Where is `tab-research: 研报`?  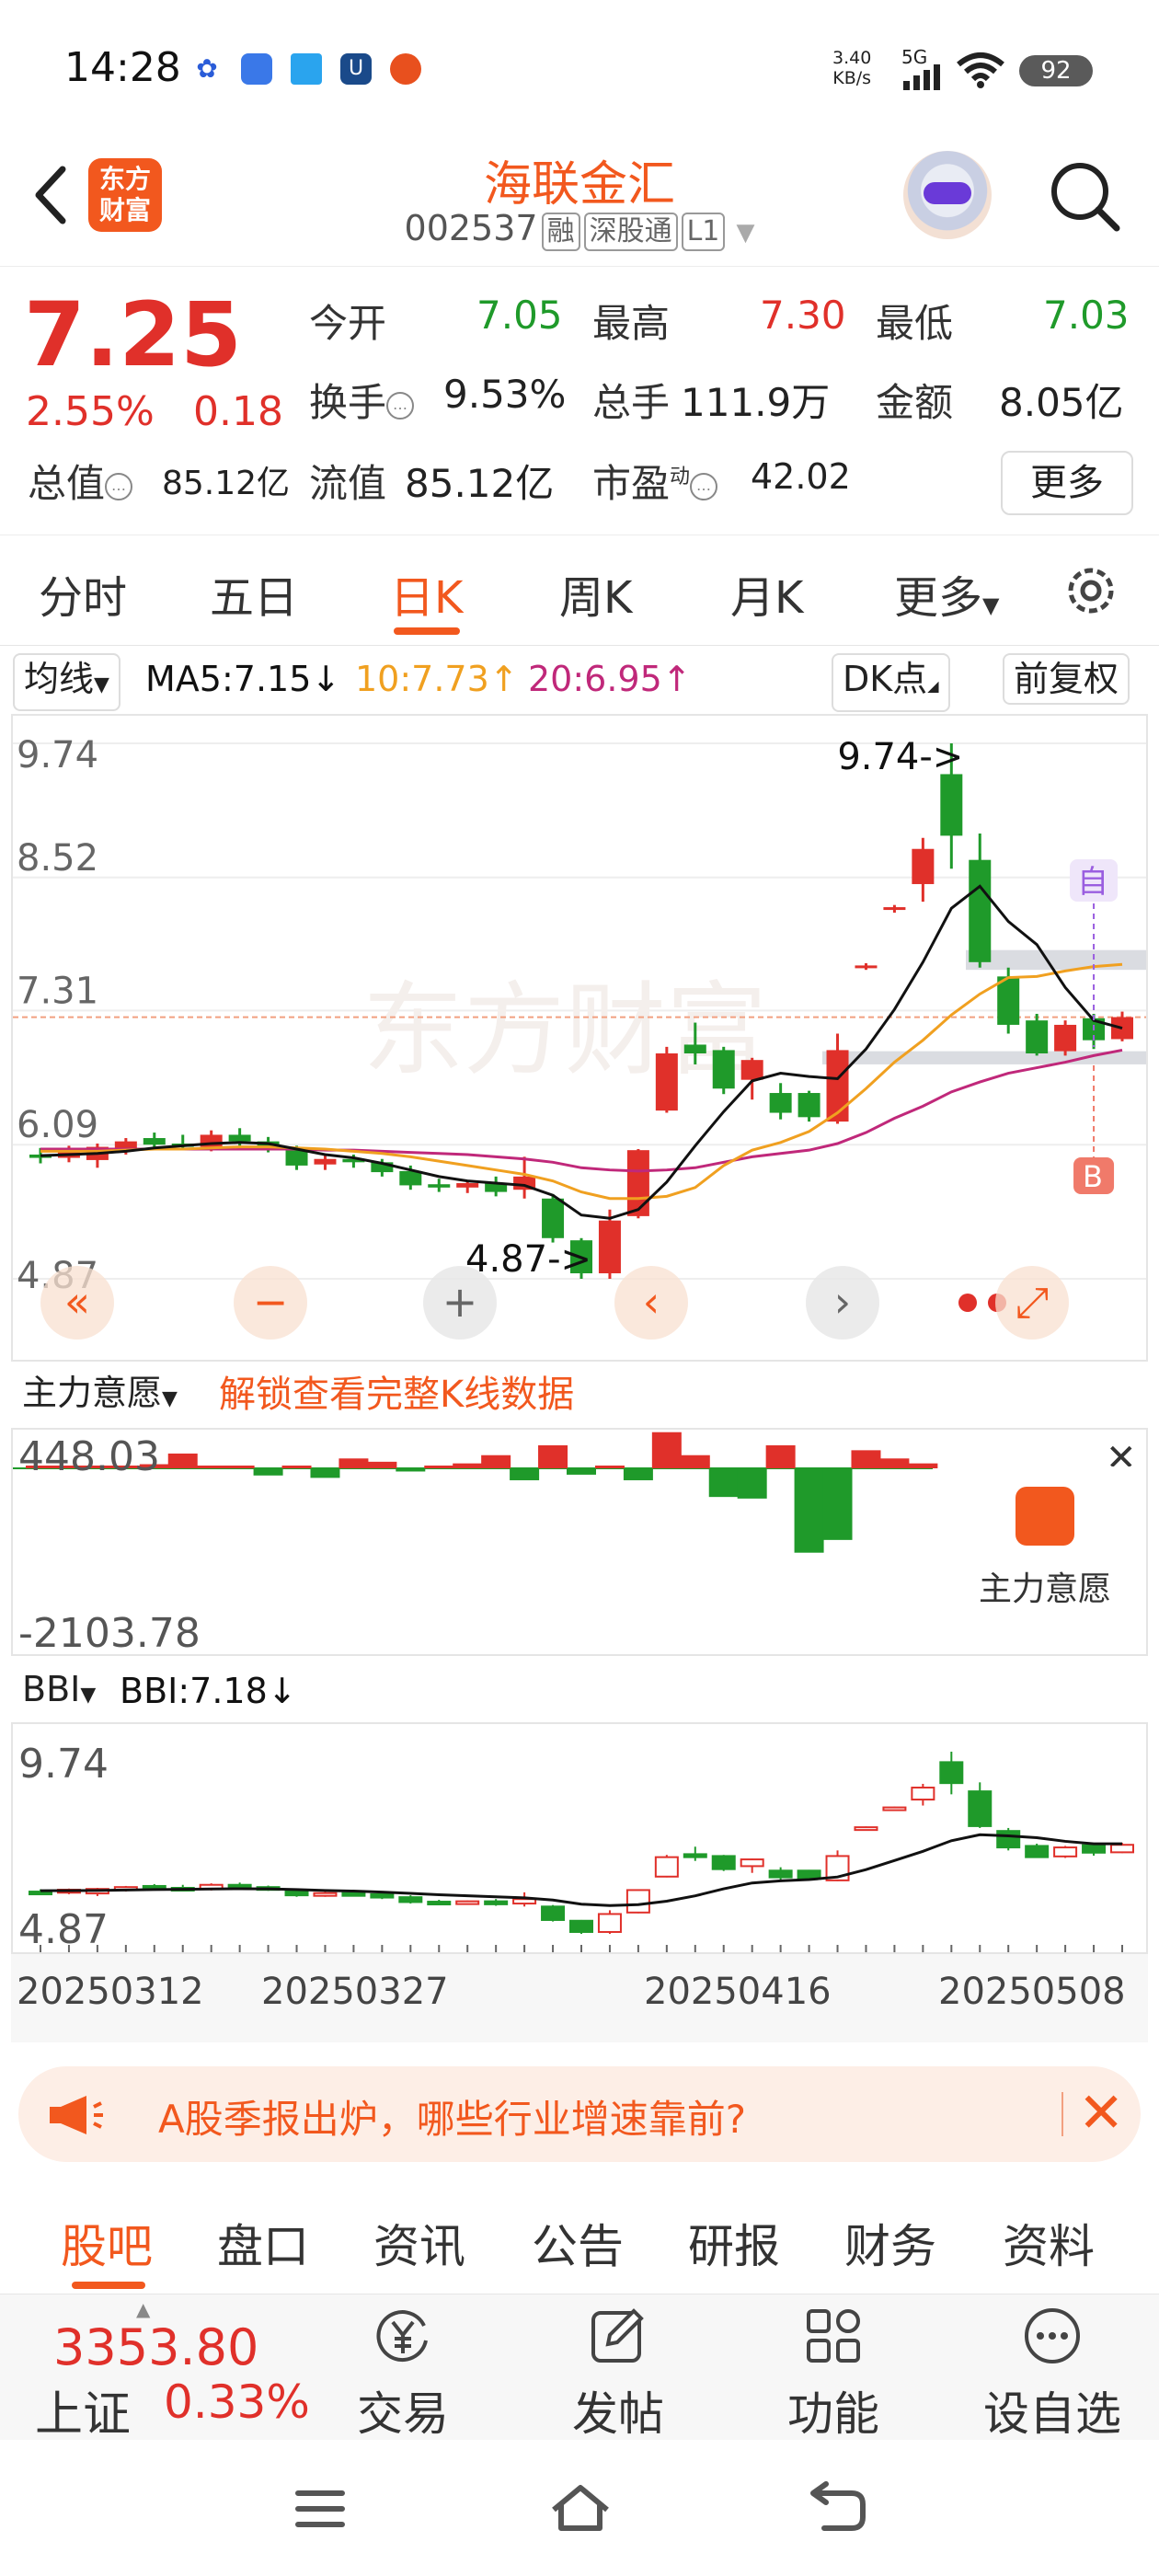
tab-research: 研报 is located at coordinates (734, 2243).